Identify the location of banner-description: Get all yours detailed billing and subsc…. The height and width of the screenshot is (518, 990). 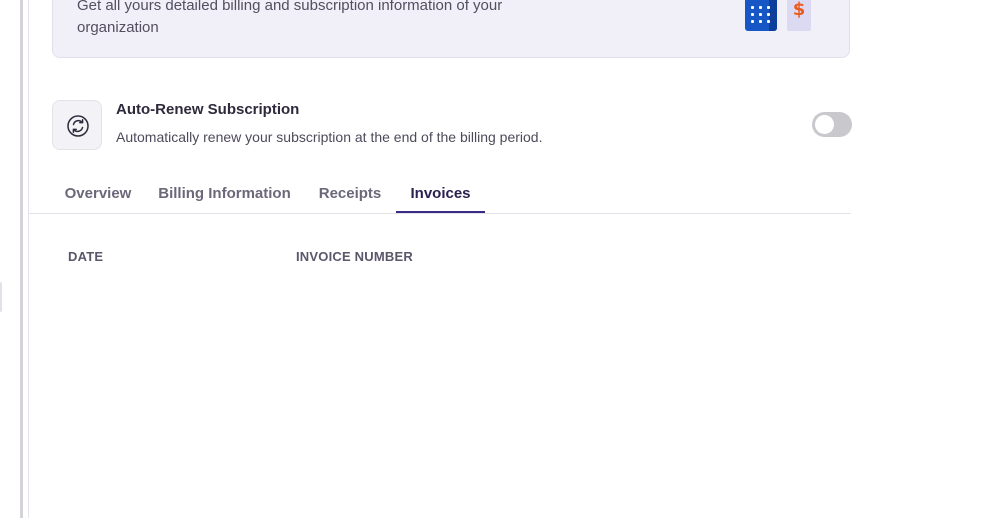
(290, 18).